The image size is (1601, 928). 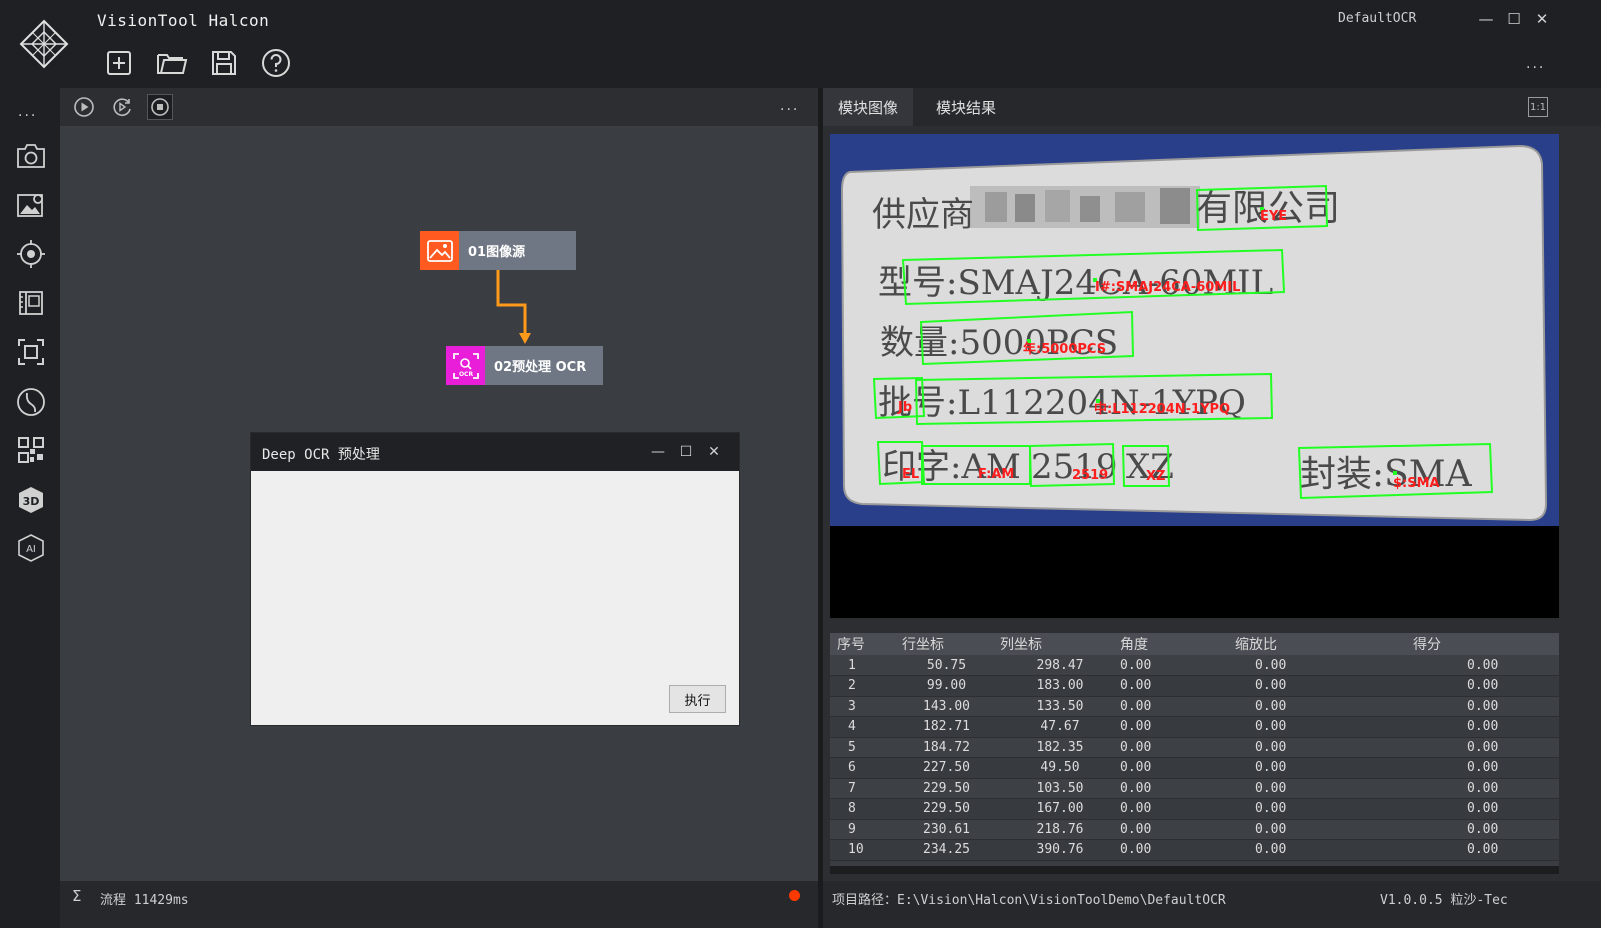 What do you see at coordinates (942, 686) in the screenshot?
I see `table-cell: 99.00` at bounding box center [942, 686].